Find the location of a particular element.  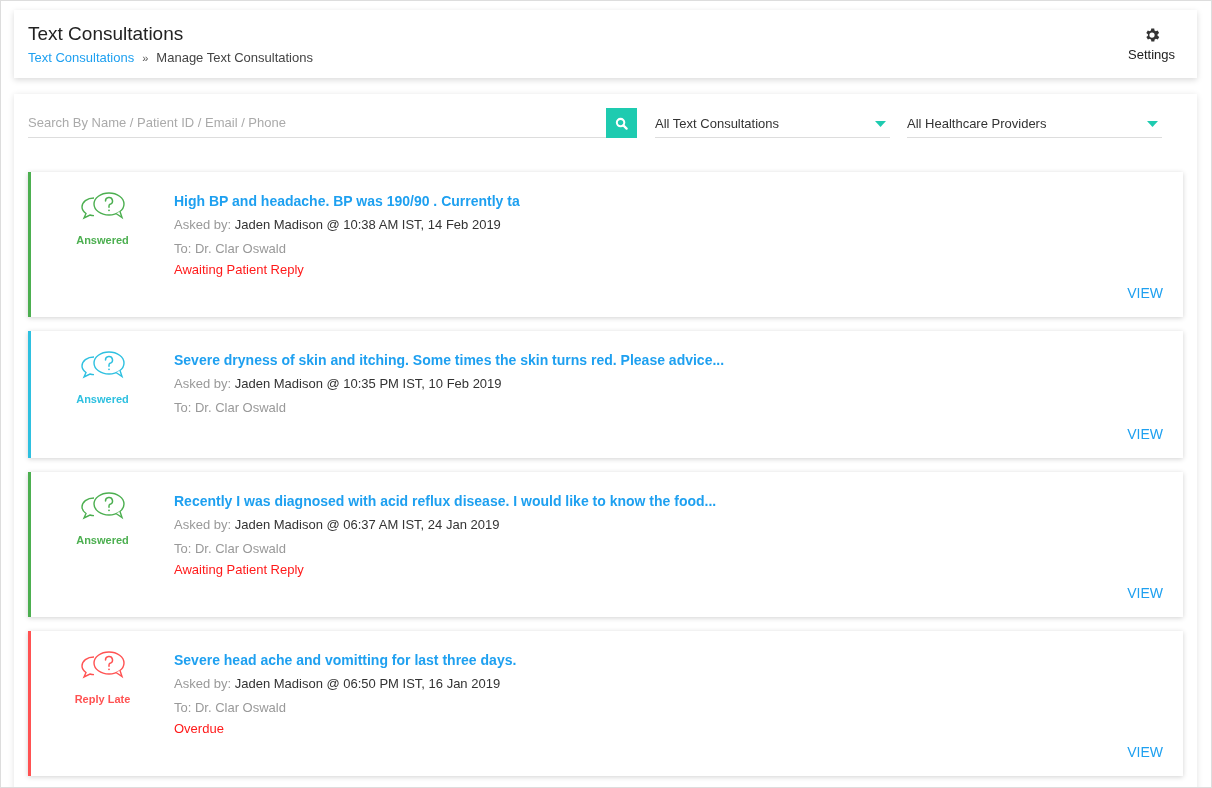

consultation-type-select: All Text Consultations is located at coordinates (772, 124).